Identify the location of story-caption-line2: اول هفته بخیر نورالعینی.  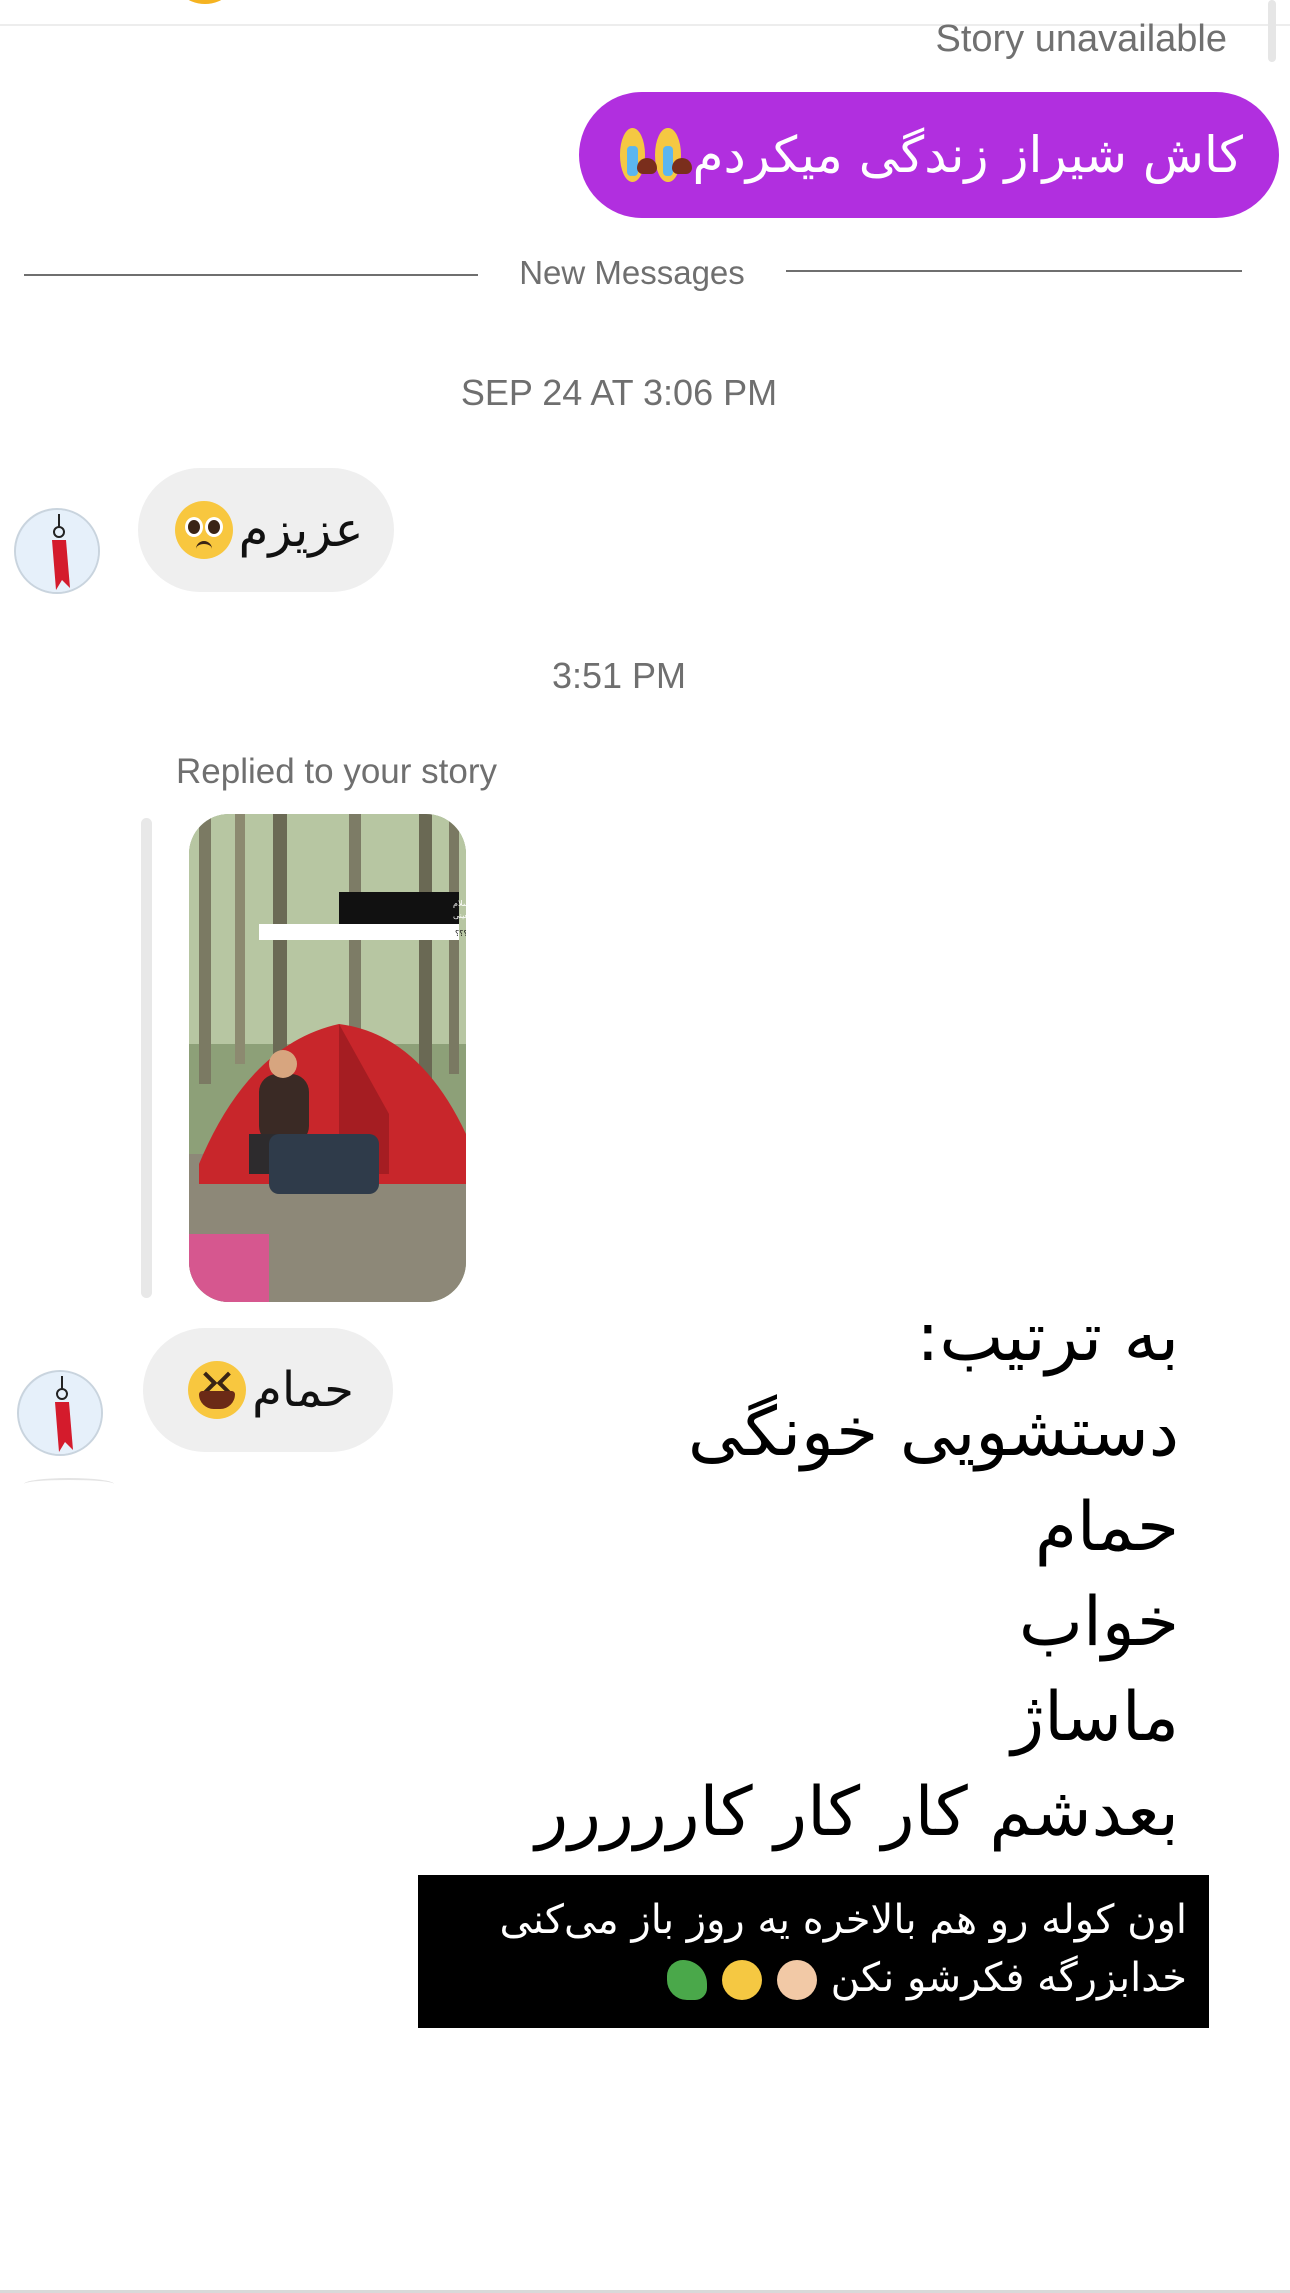
(459, 915).